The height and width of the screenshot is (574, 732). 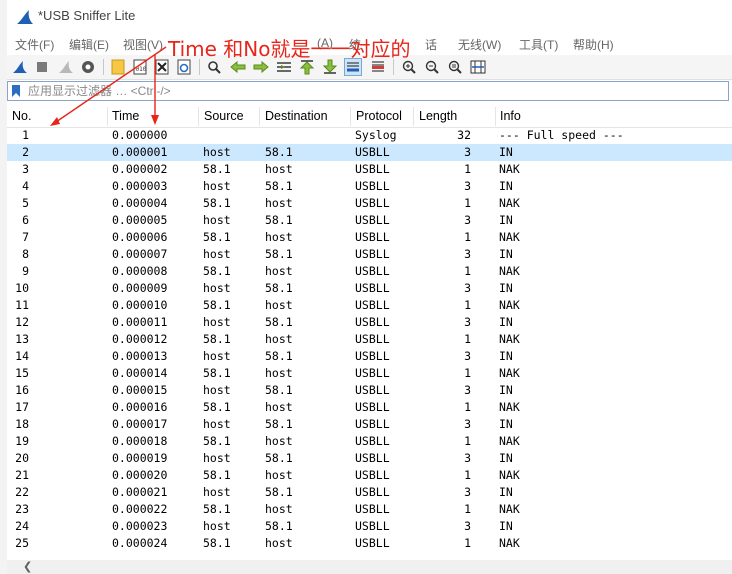 I want to click on table-row: 13 0.000012 58.1 host USBLL 1 NAK, so click(x=369, y=339).